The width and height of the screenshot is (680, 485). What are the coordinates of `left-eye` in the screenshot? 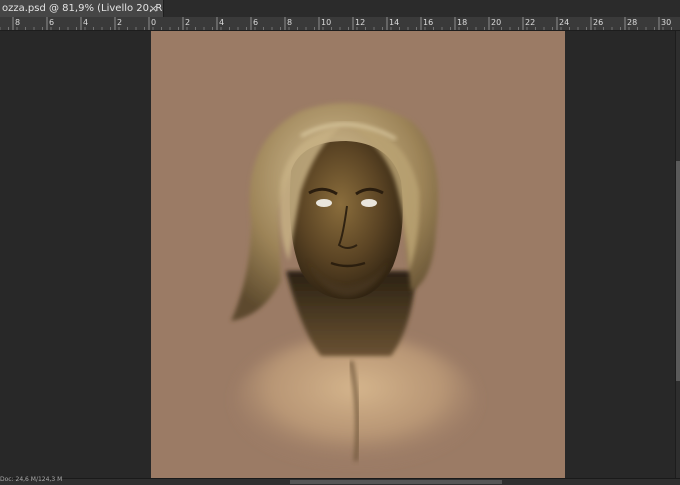 It's located at (324, 203).